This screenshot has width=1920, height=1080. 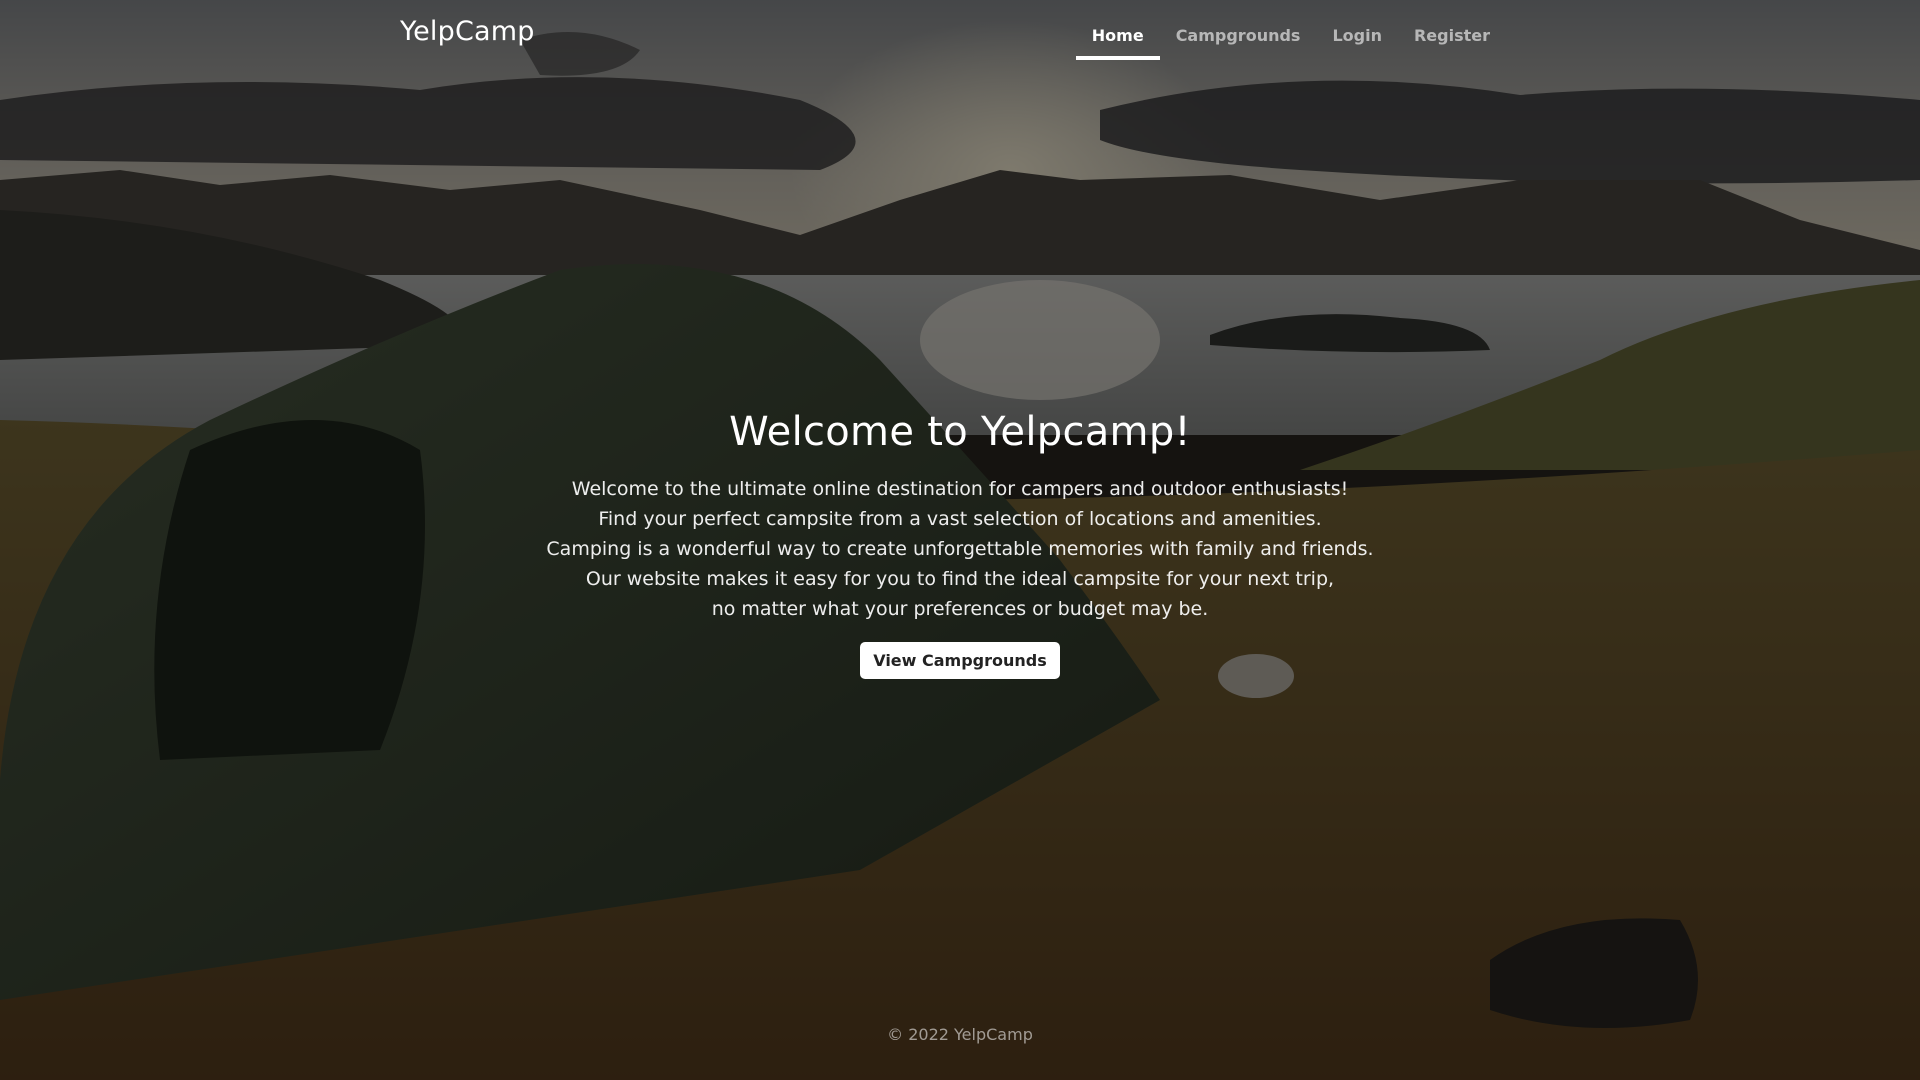 I want to click on hero-title: Welcome to Yelpcamp!, so click(x=960, y=432).